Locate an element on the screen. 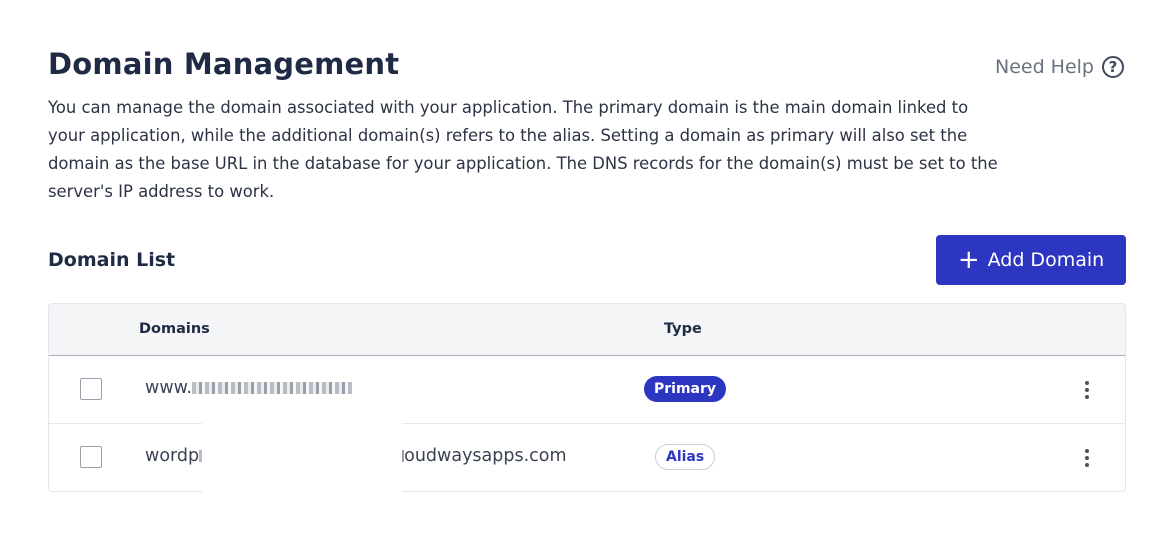 Image resolution: width=1167 pixels, height=543 pixels. domain-prefix: wordp is located at coordinates (172, 456).